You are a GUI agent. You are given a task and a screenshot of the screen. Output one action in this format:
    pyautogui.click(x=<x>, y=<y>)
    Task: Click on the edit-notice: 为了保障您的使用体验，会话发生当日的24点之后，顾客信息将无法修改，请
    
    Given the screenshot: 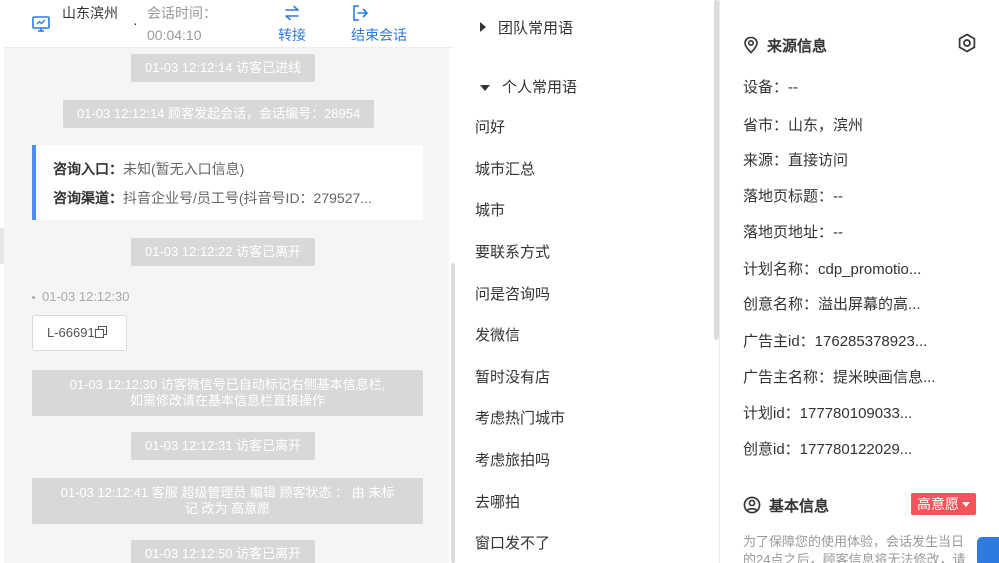 What is the action you would take?
    pyautogui.click(x=854, y=548)
    